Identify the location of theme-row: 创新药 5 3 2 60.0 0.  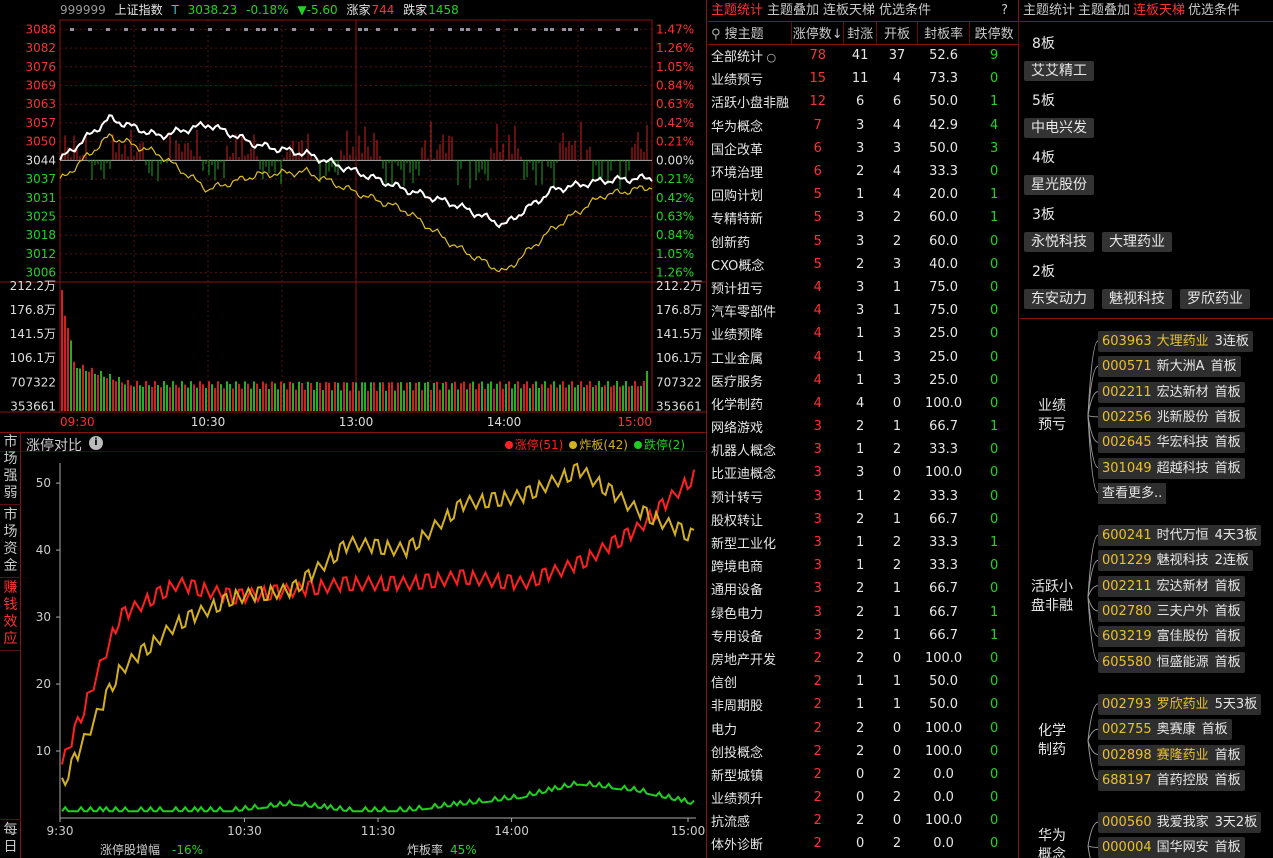
(863, 241).